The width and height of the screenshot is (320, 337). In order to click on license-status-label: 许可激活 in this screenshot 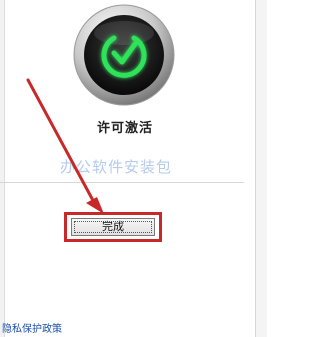, I will do `click(124, 128)`.